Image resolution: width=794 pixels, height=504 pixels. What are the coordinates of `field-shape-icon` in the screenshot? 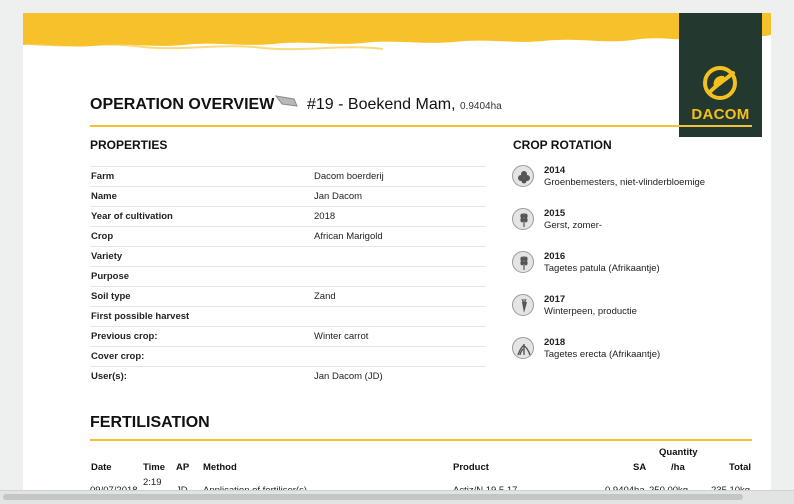 It's located at (286, 101).